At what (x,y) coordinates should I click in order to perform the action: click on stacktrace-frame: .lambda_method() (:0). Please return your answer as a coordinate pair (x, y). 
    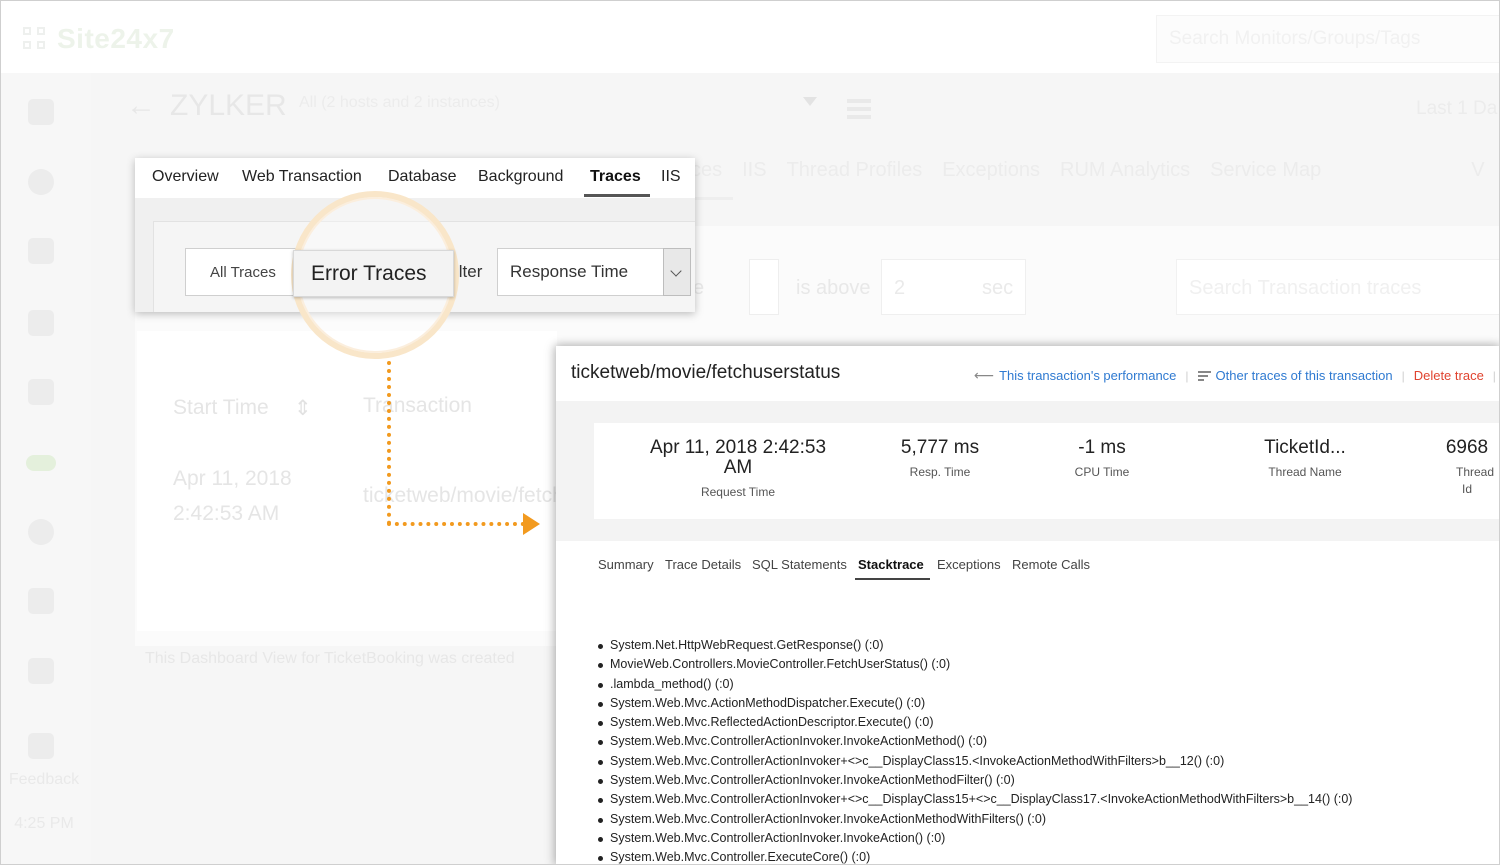
    Looking at the image, I should click on (1038, 684).